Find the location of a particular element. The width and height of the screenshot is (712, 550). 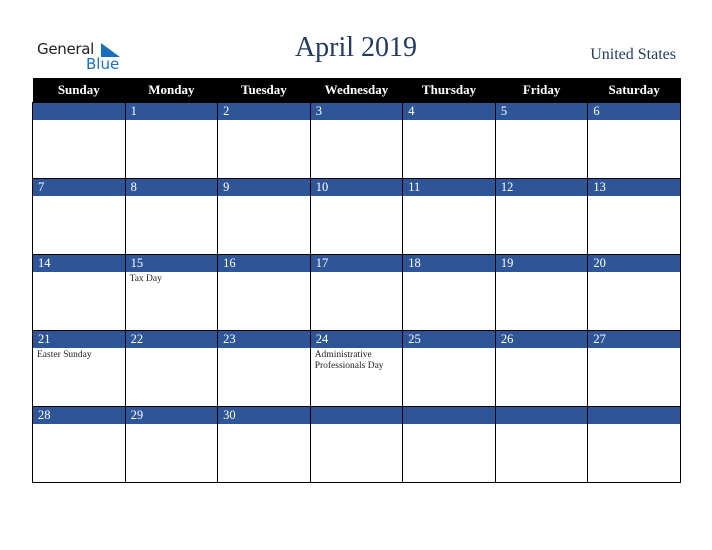

weekday-header-tuesday: Tuesday is located at coordinates (264, 90).